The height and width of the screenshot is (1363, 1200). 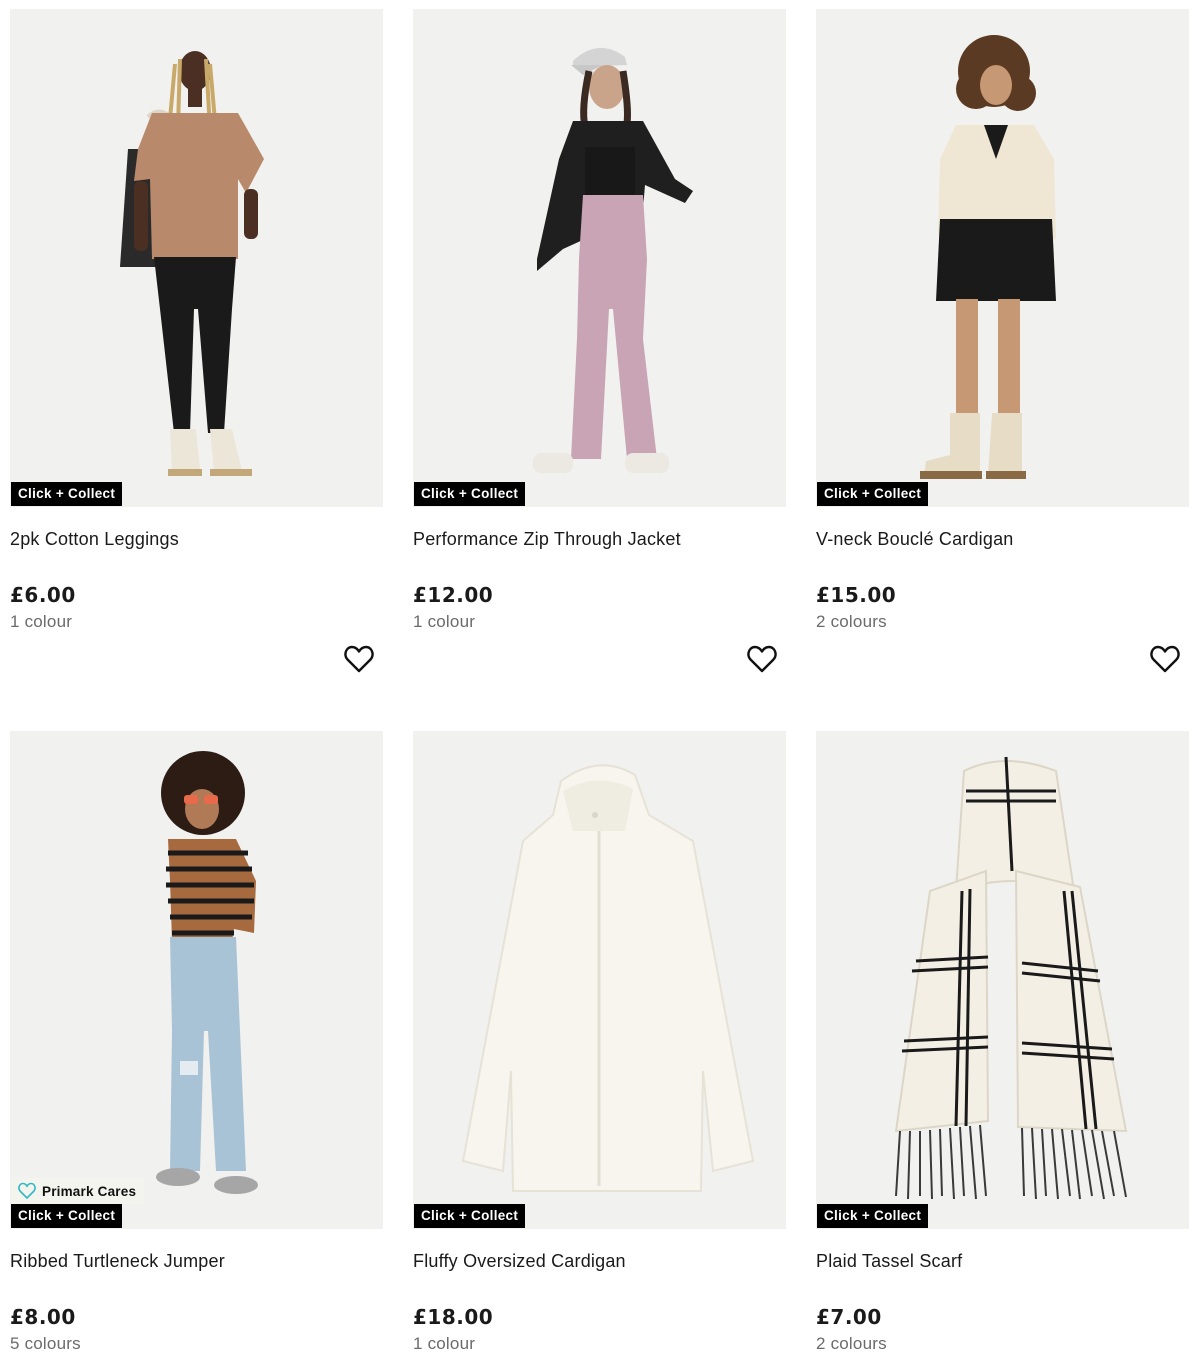 What do you see at coordinates (89, 1191) in the screenshot?
I see `primark-cares-label: Primark Cares` at bounding box center [89, 1191].